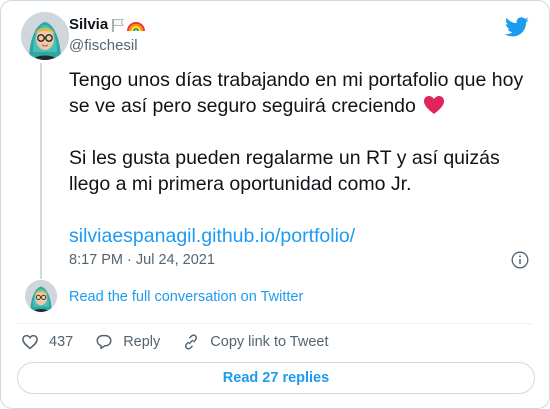  What do you see at coordinates (30, 342) in the screenshot?
I see `heart-outline-icon` at bounding box center [30, 342].